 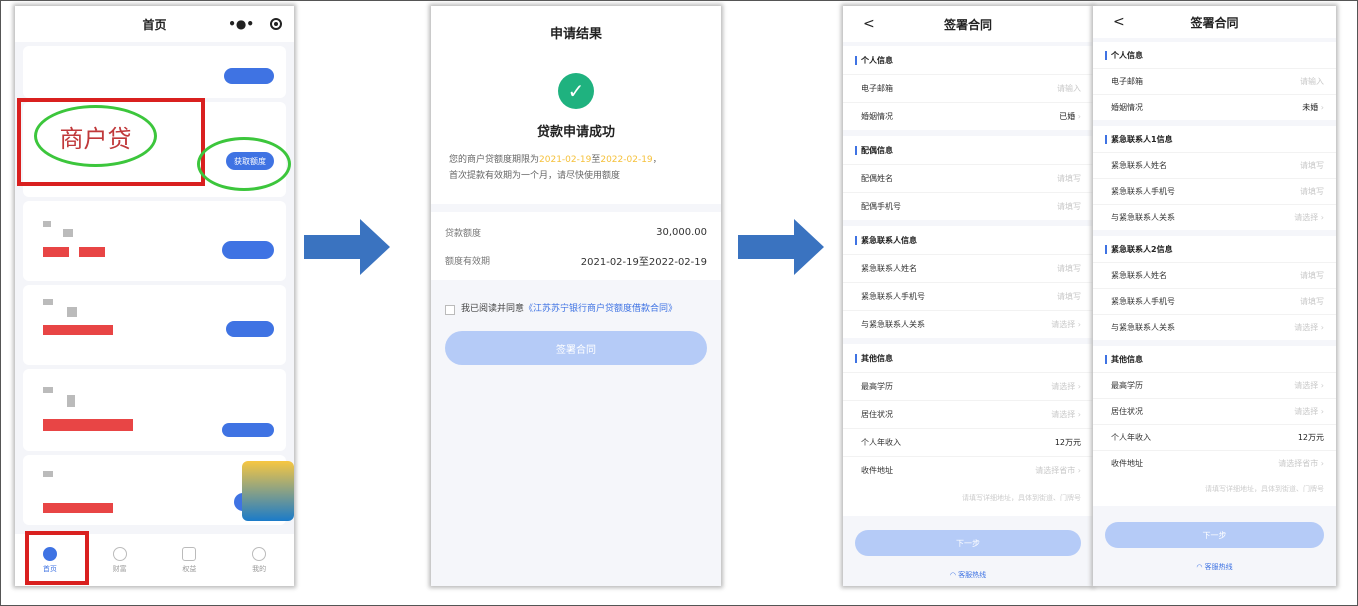 I want to click on wealth-icon, so click(x=119, y=553).